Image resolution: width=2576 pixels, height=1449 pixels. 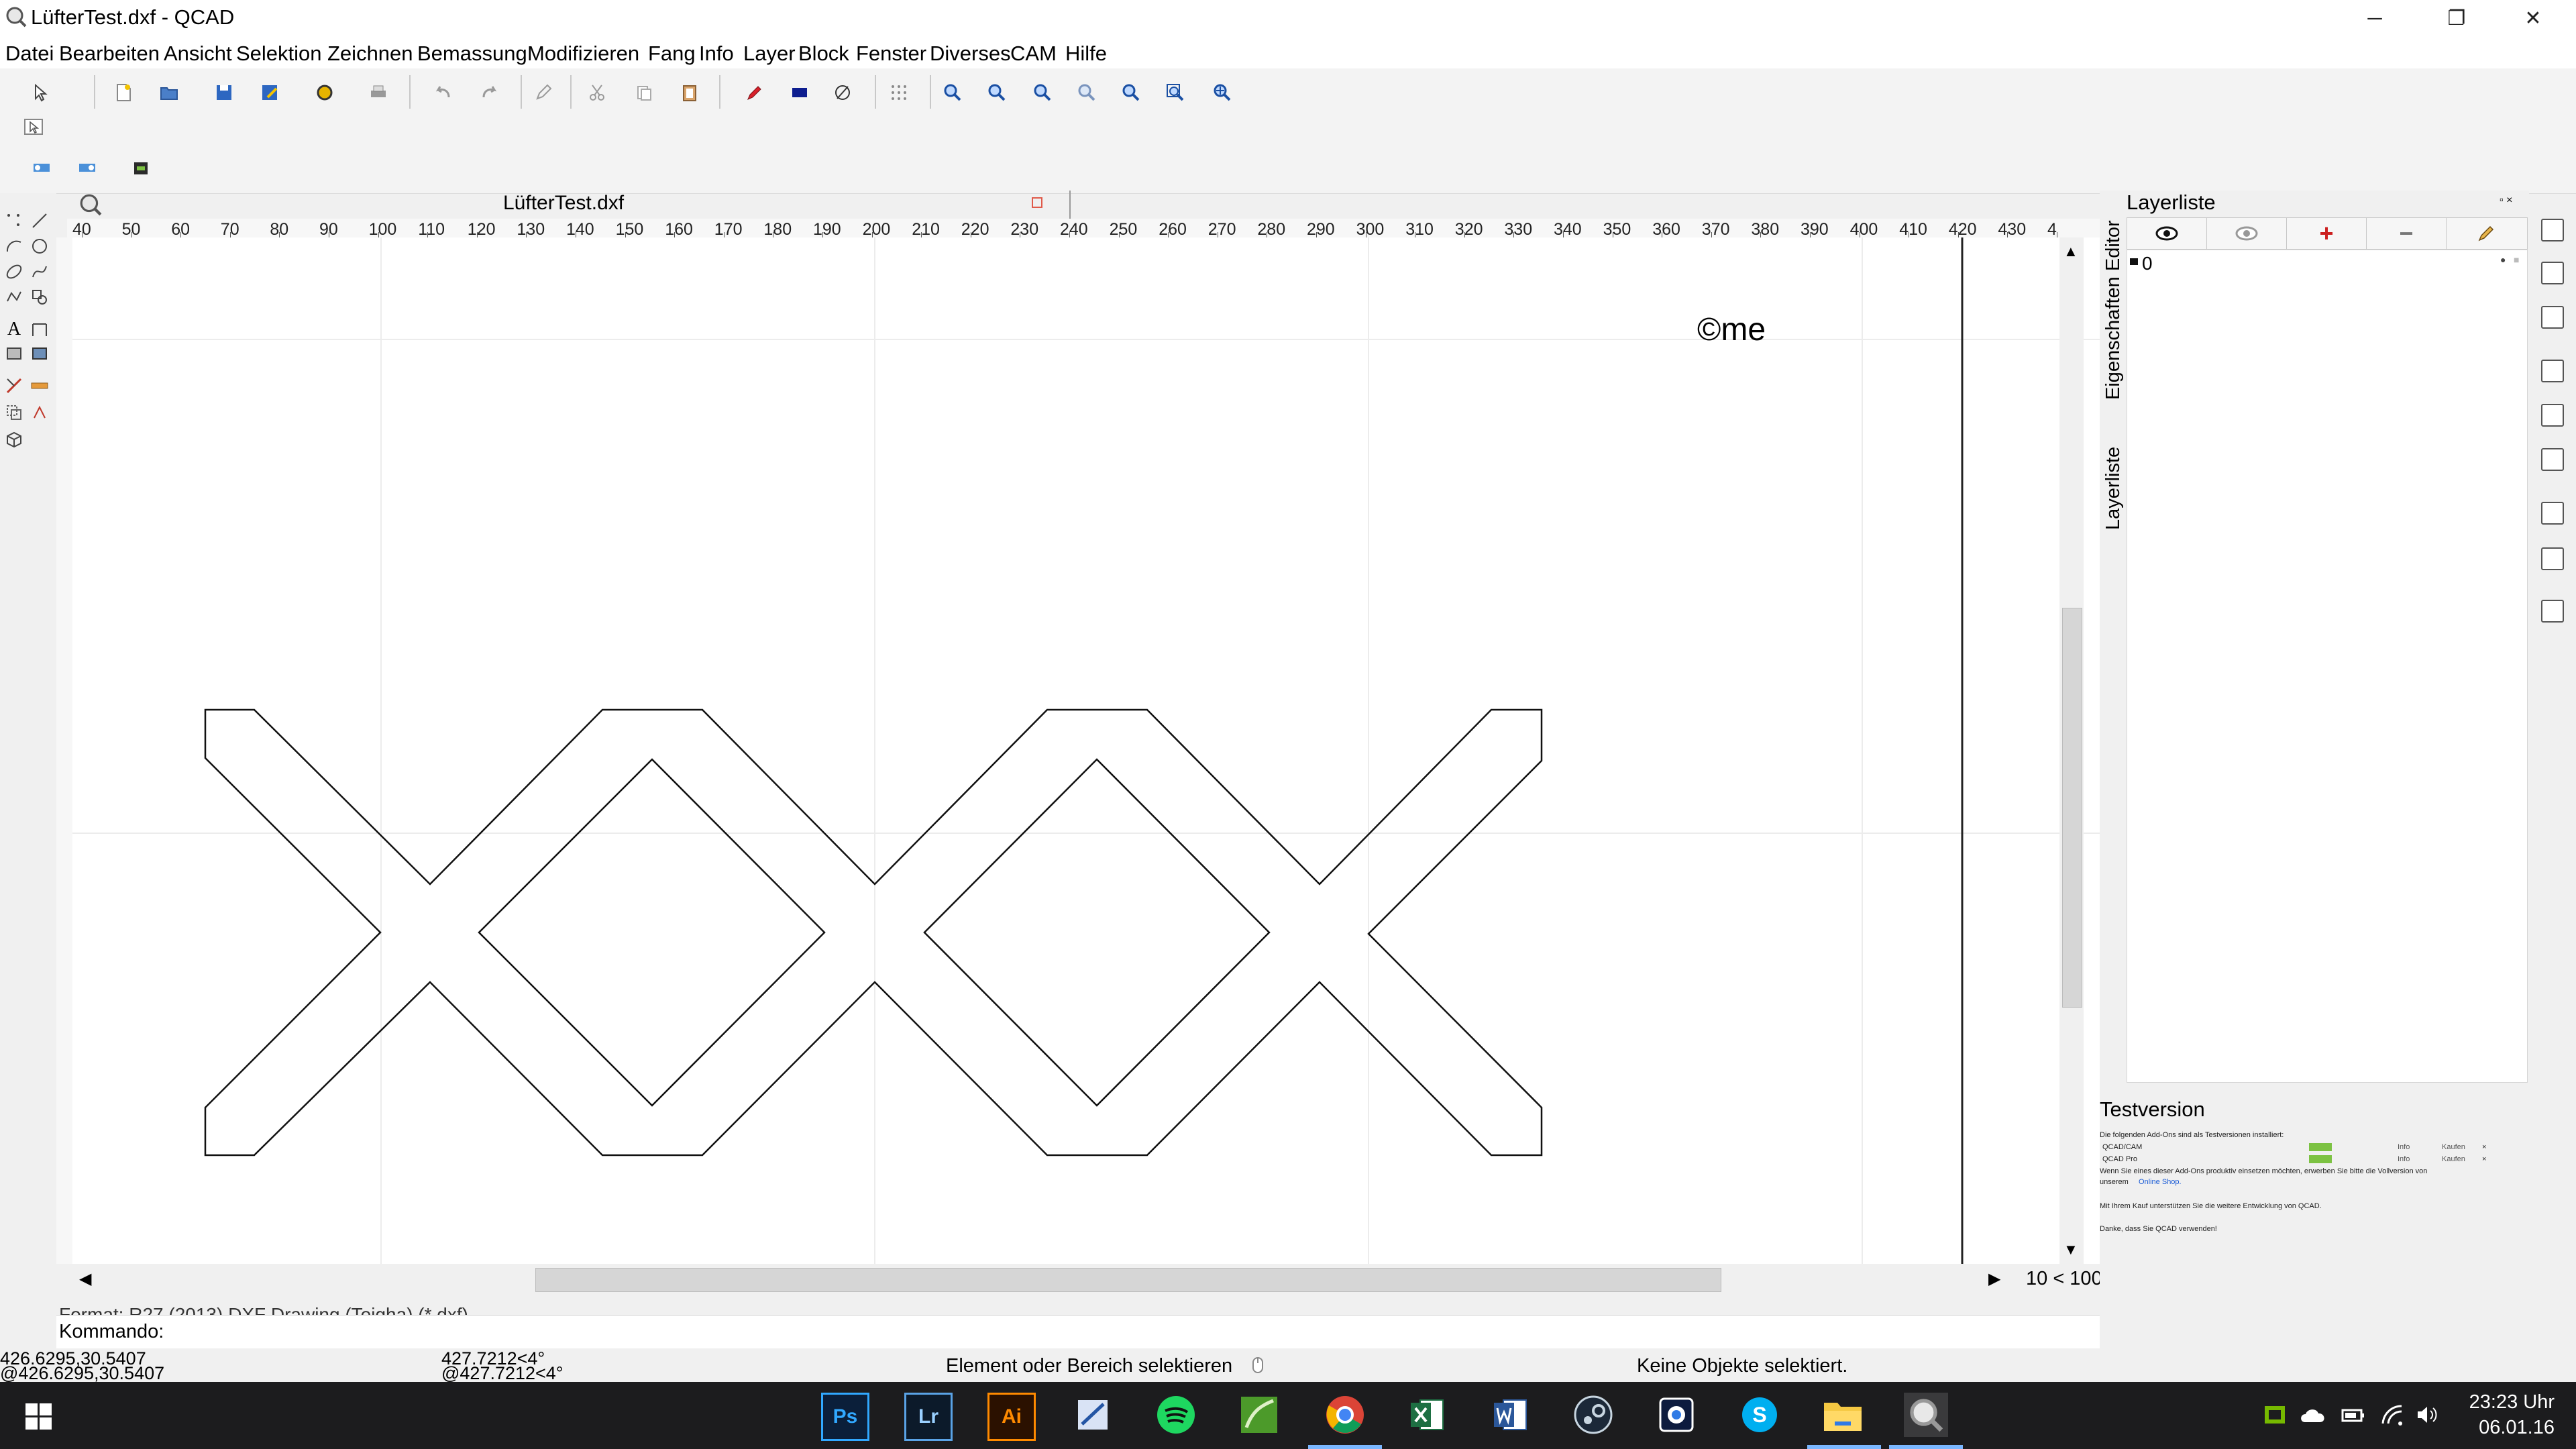 I want to click on photoshop-icon: Ps, so click(x=845, y=1417).